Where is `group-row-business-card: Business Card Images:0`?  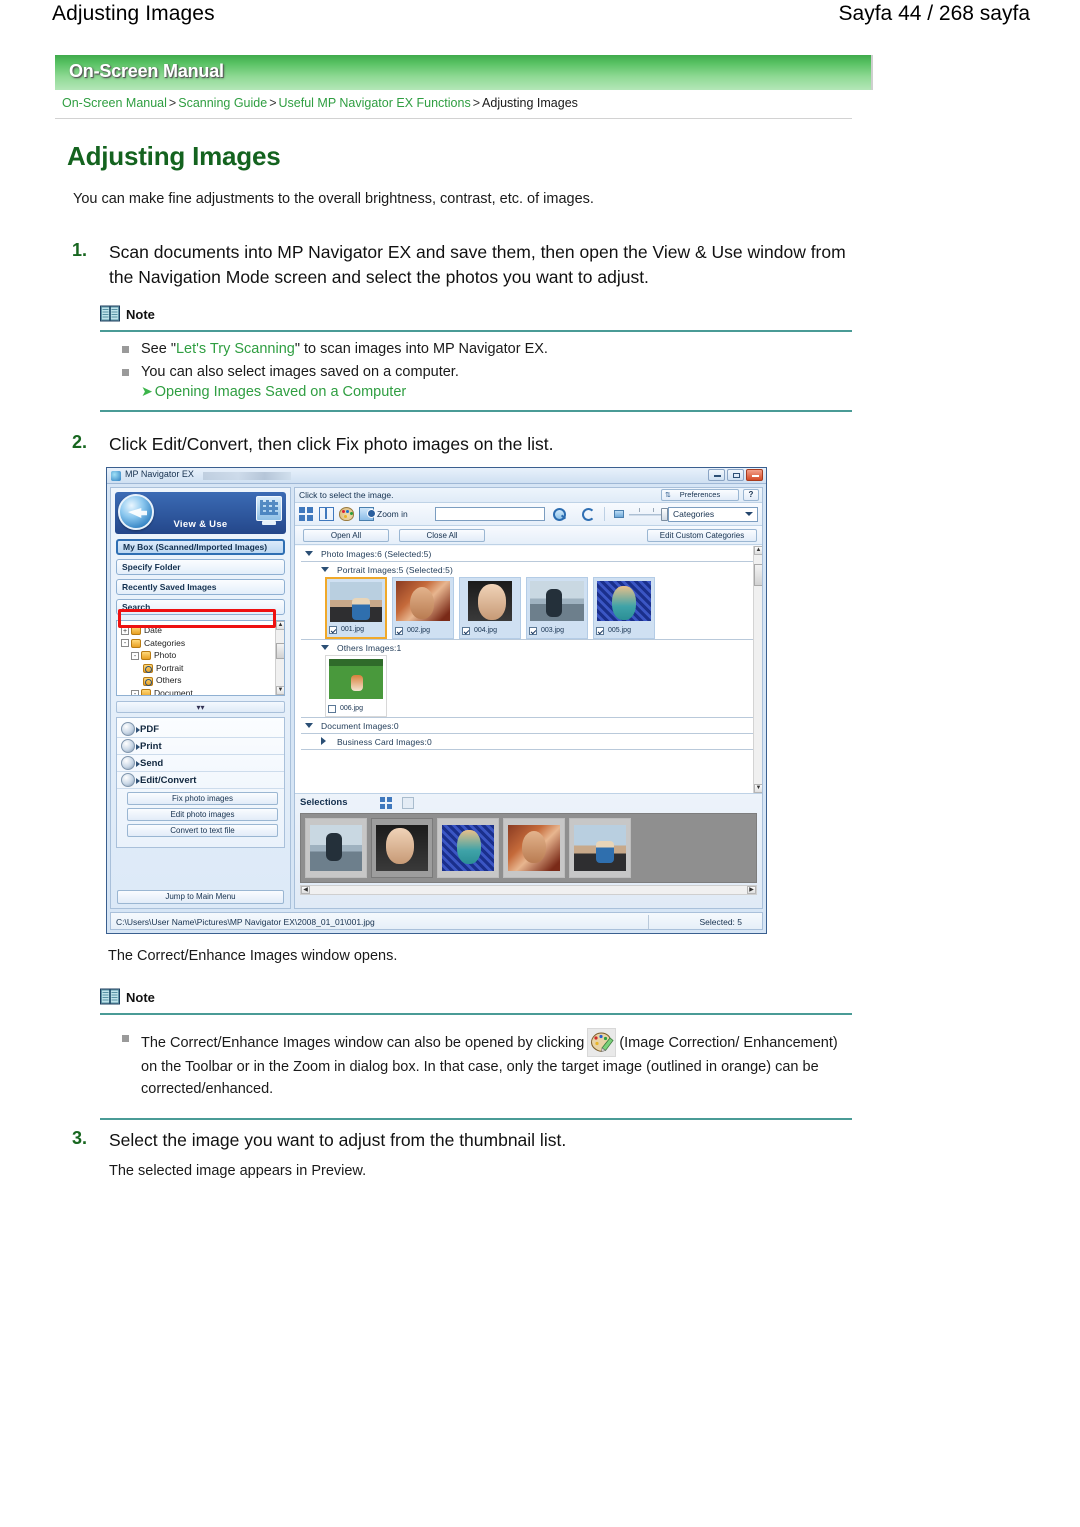 group-row-business-card: Business Card Images:0 is located at coordinates (528, 741).